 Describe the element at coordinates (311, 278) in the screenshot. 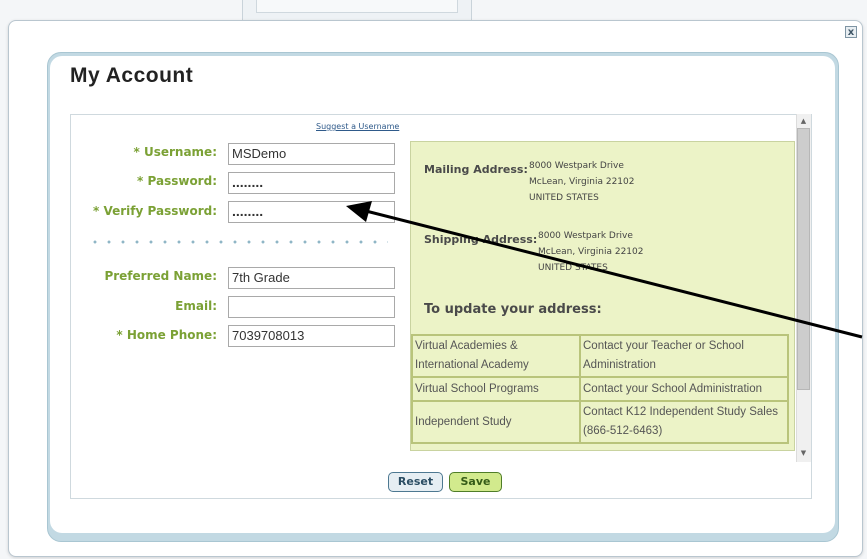

I see `preferred-name-field: 7th Grade` at that location.